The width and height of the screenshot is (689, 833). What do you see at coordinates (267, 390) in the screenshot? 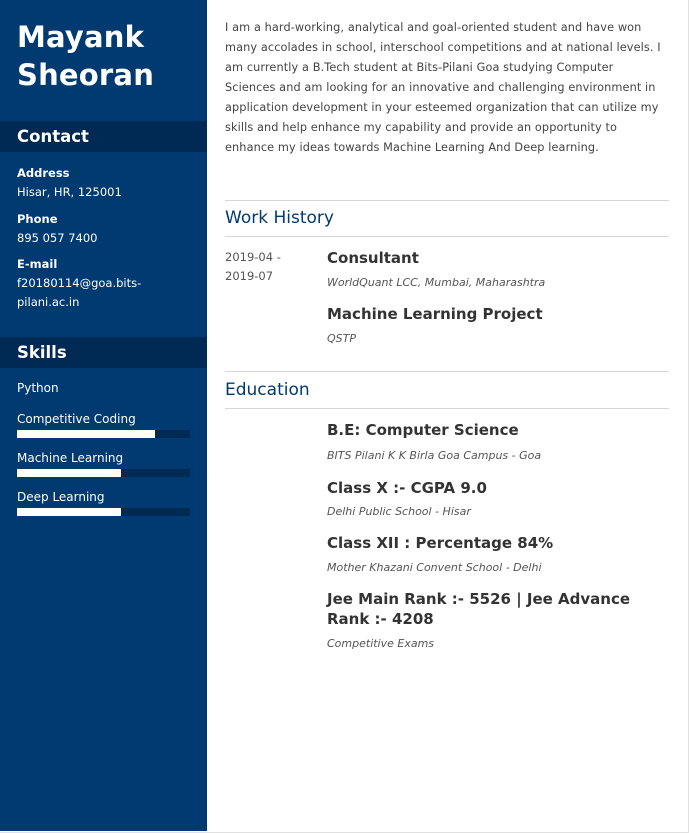
I see `education-heading: Education` at bounding box center [267, 390].